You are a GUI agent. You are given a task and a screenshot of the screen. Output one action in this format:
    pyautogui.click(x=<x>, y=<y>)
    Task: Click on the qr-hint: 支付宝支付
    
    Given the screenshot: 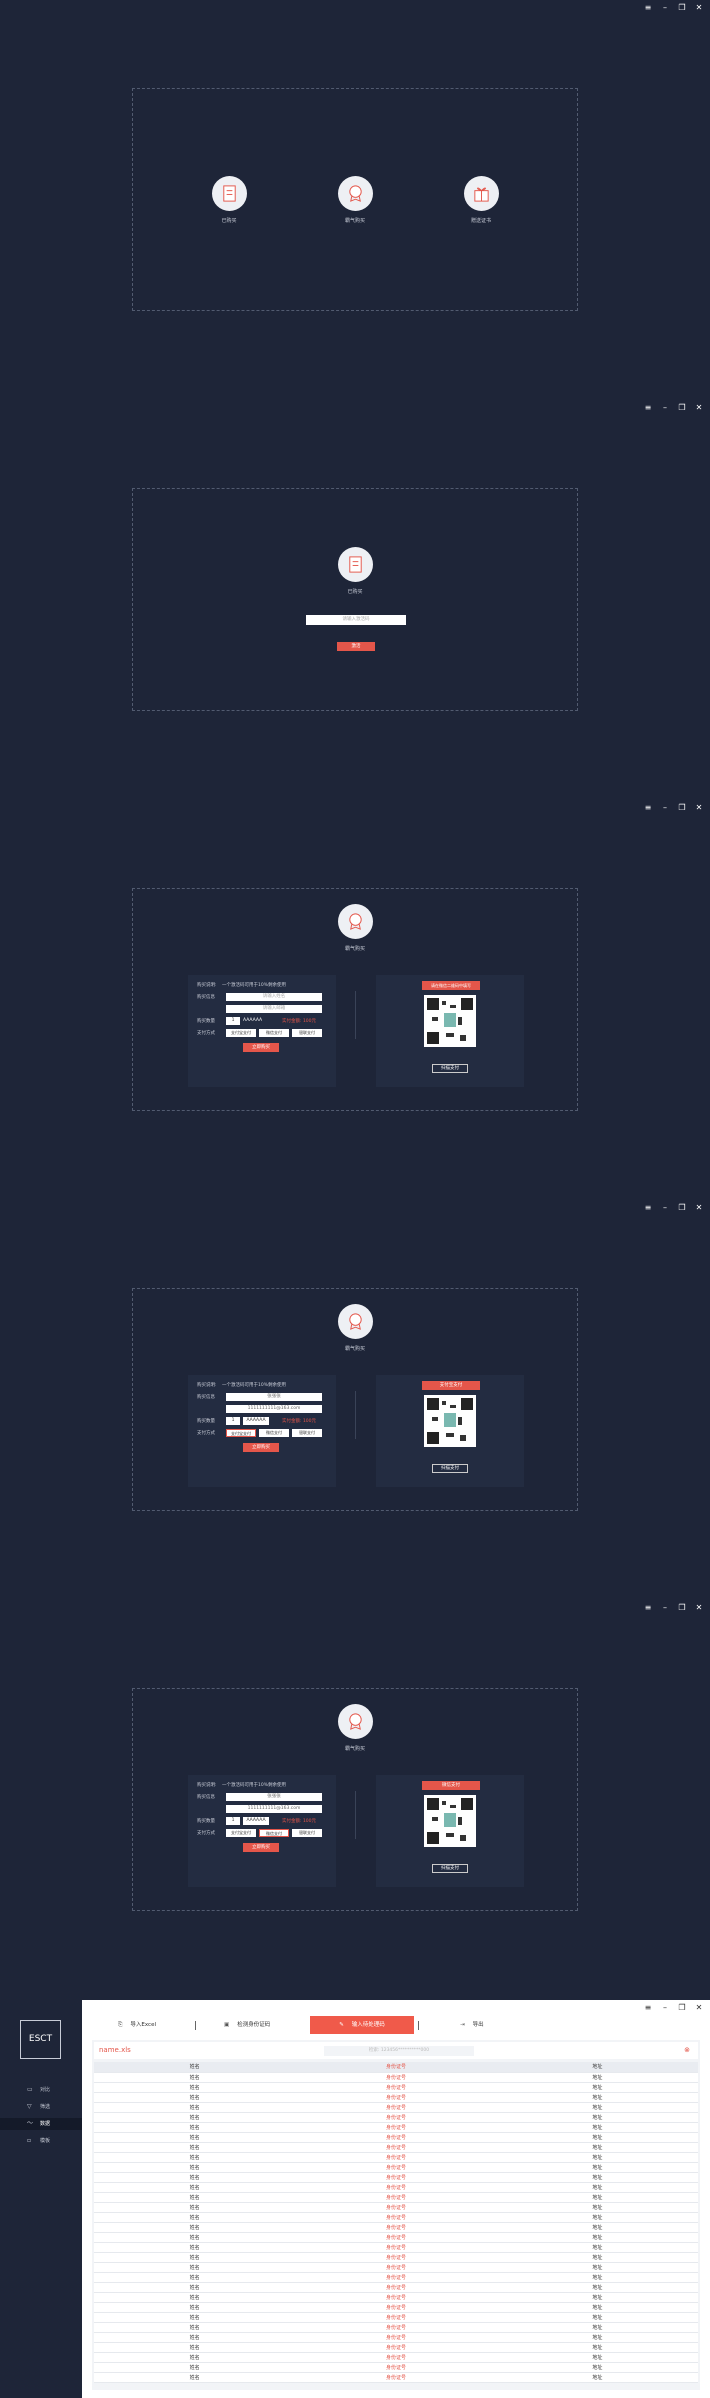 What is the action you would take?
    pyautogui.click(x=451, y=1385)
    